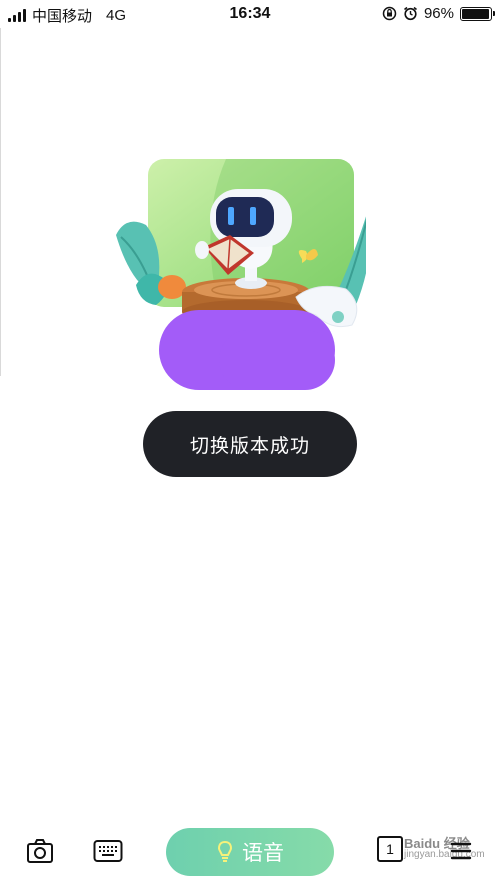 The height and width of the screenshot is (889, 500). I want to click on camera-icon, so click(40, 851).